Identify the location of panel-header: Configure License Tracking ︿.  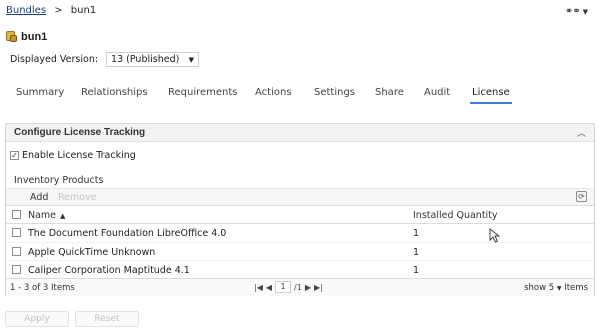
(300, 133).